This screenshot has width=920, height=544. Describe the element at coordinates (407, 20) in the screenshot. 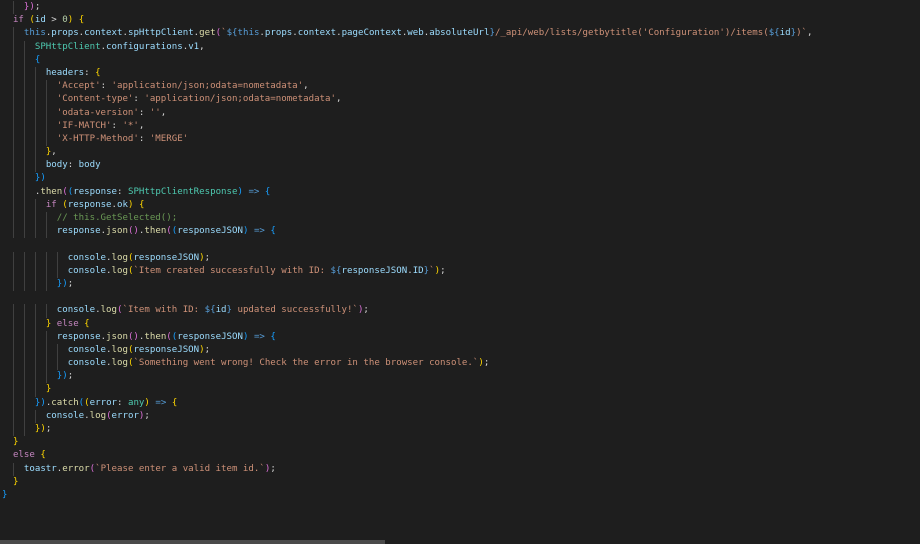

I see `code-line: if (id > 0) {` at that location.